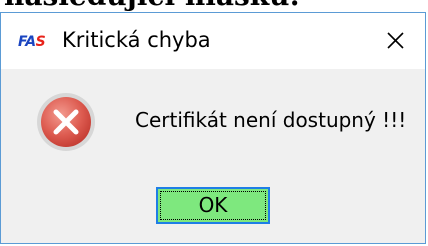  Describe the element at coordinates (66, 122) in the screenshot. I see `error-icon` at that location.